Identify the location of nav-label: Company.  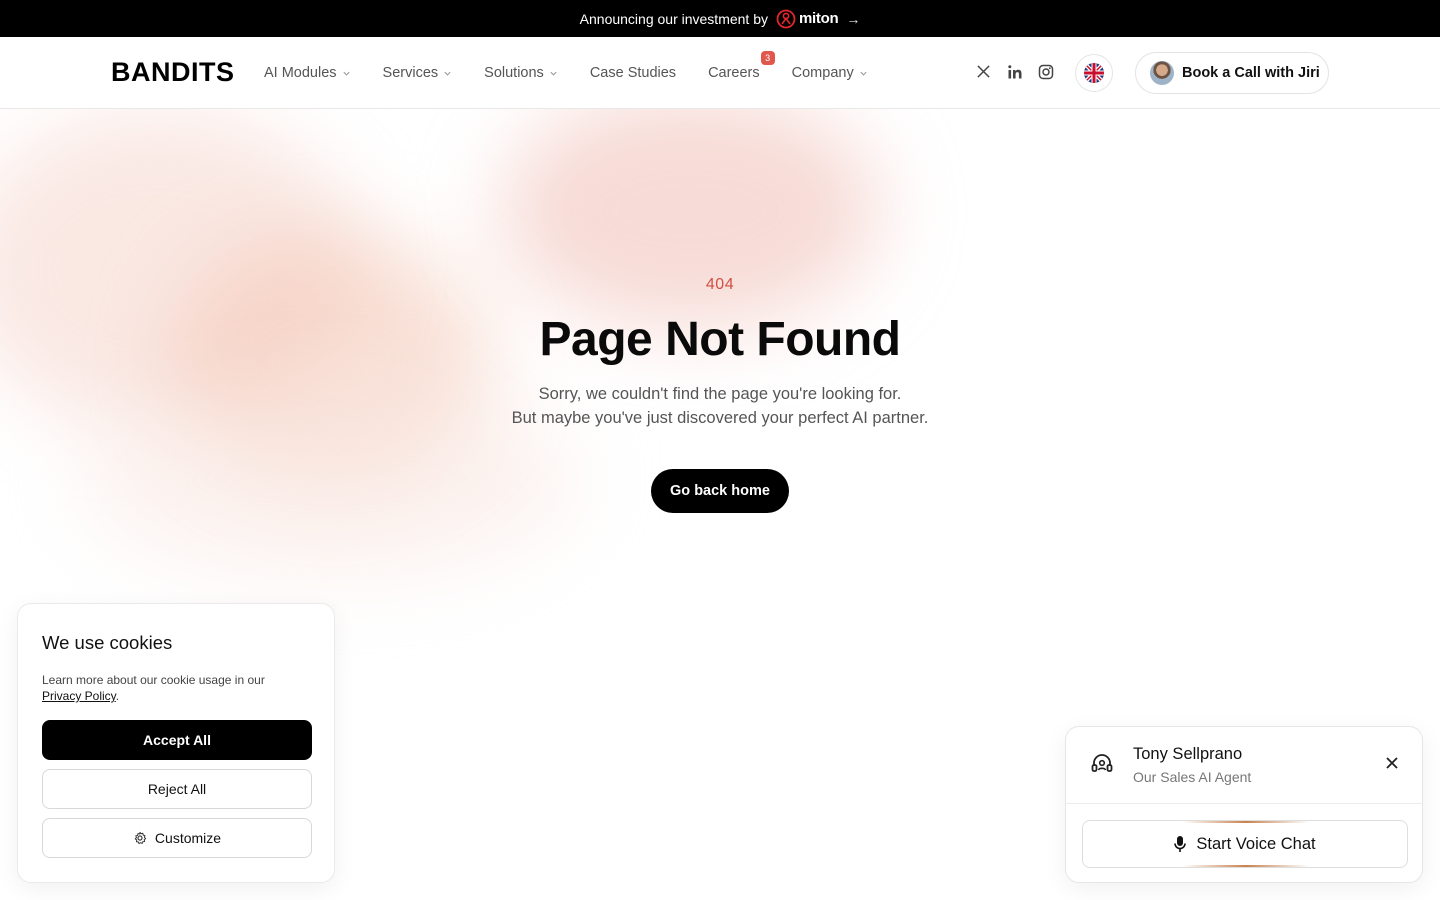
(822, 73).